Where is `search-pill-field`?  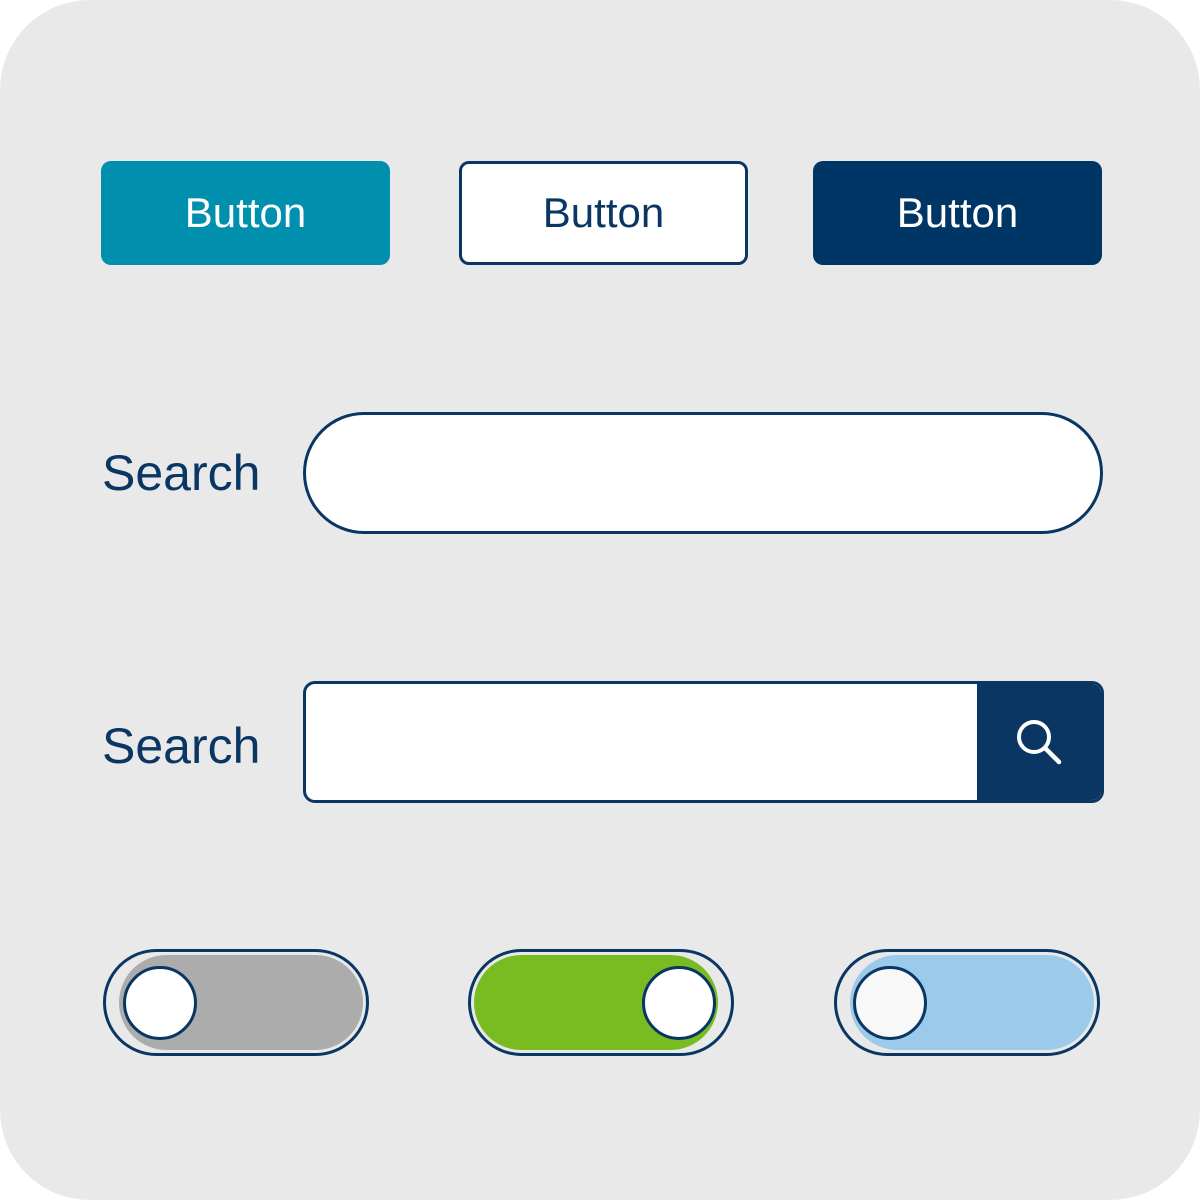
search-pill-field is located at coordinates (703, 473).